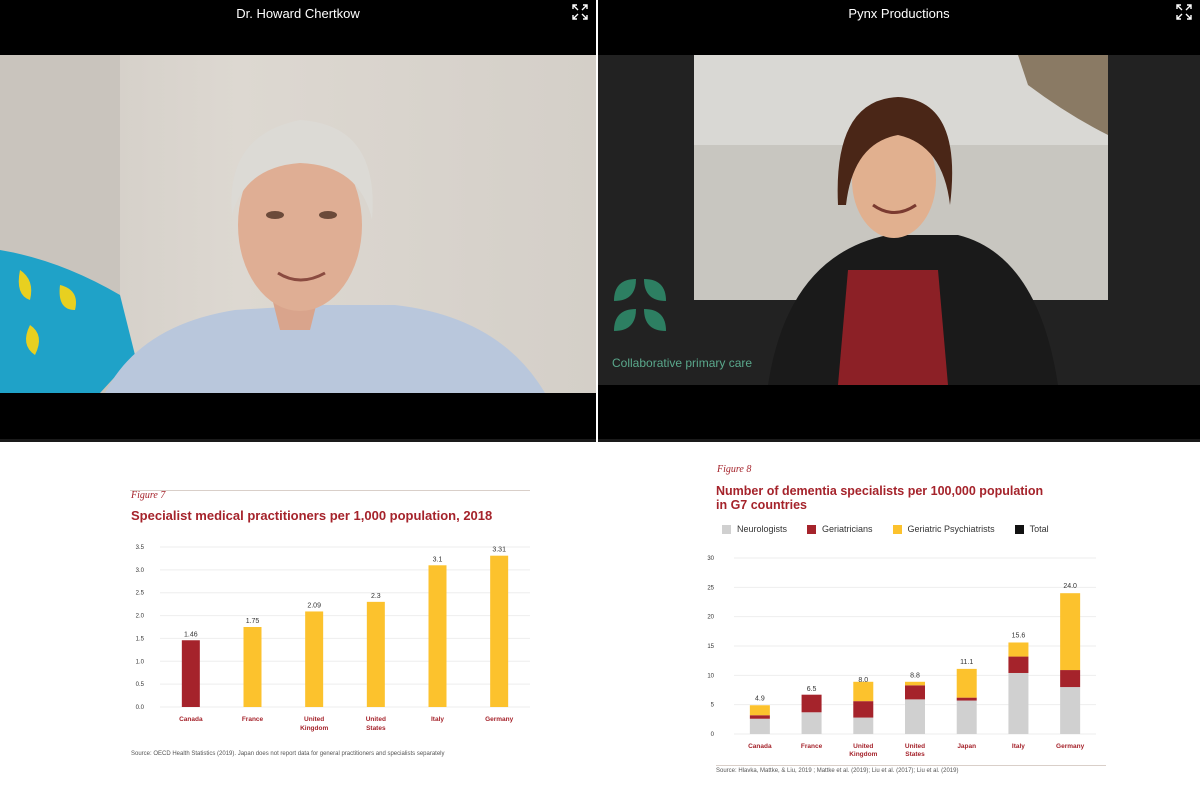 Image resolution: width=1200 pixels, height=812 pixels. Describe the element at coordinates (710, 647) in the screenshot. I see `y-tick-label: 15` at that location.